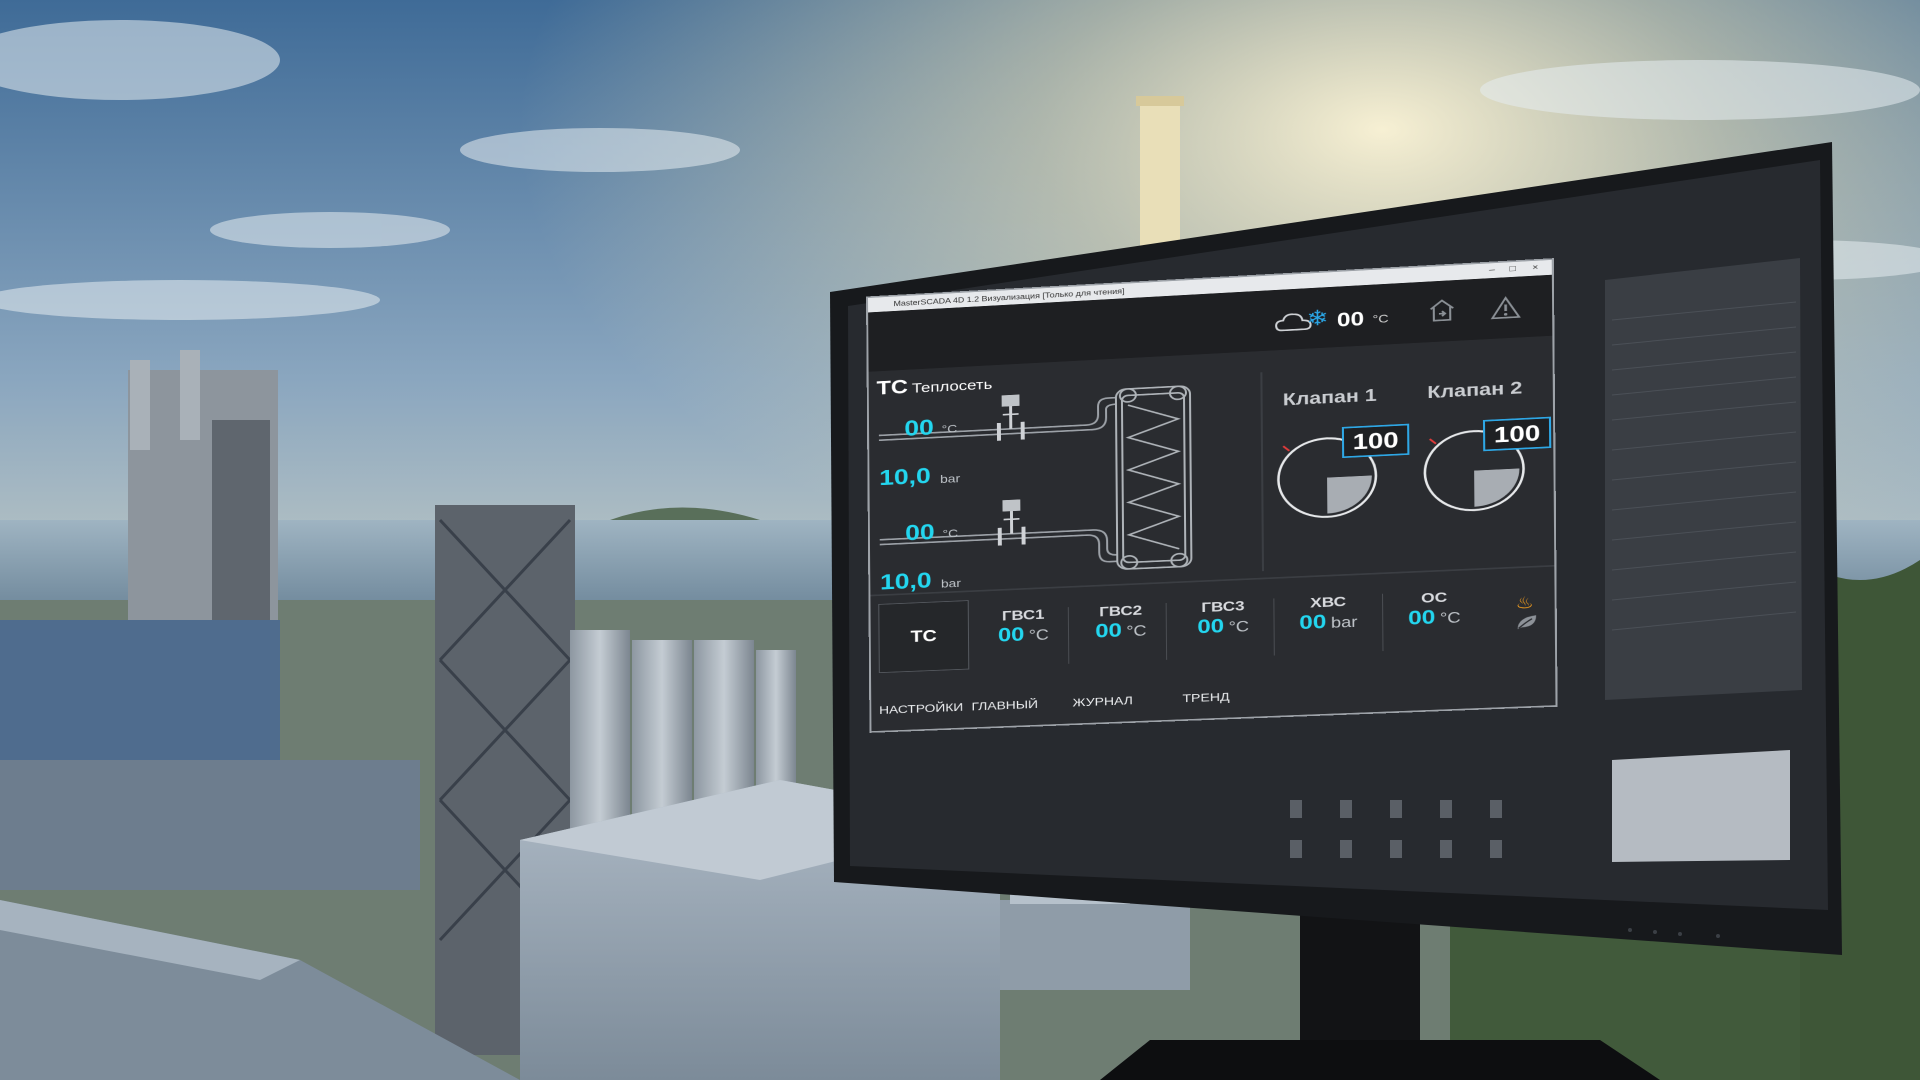 The image size is (1920, 1080). What do you see at coordinates (919, 428) in the screenshot?
I see `supply-temperature: 00` at bounding box center [919, 428].